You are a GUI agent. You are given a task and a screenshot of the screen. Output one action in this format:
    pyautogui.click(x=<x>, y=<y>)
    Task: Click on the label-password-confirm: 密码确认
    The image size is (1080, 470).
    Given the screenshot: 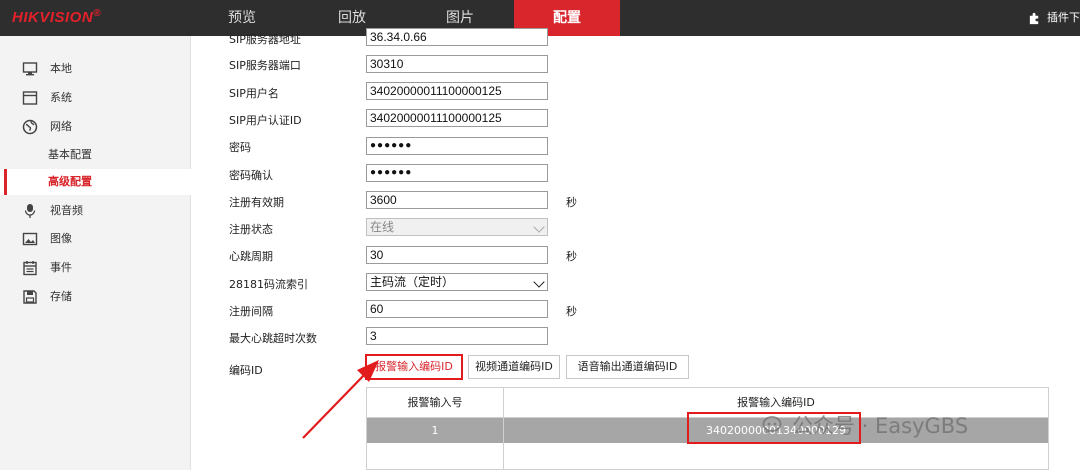 What is the action you would take?
    pyautogui.click(x=251, y=175)
    